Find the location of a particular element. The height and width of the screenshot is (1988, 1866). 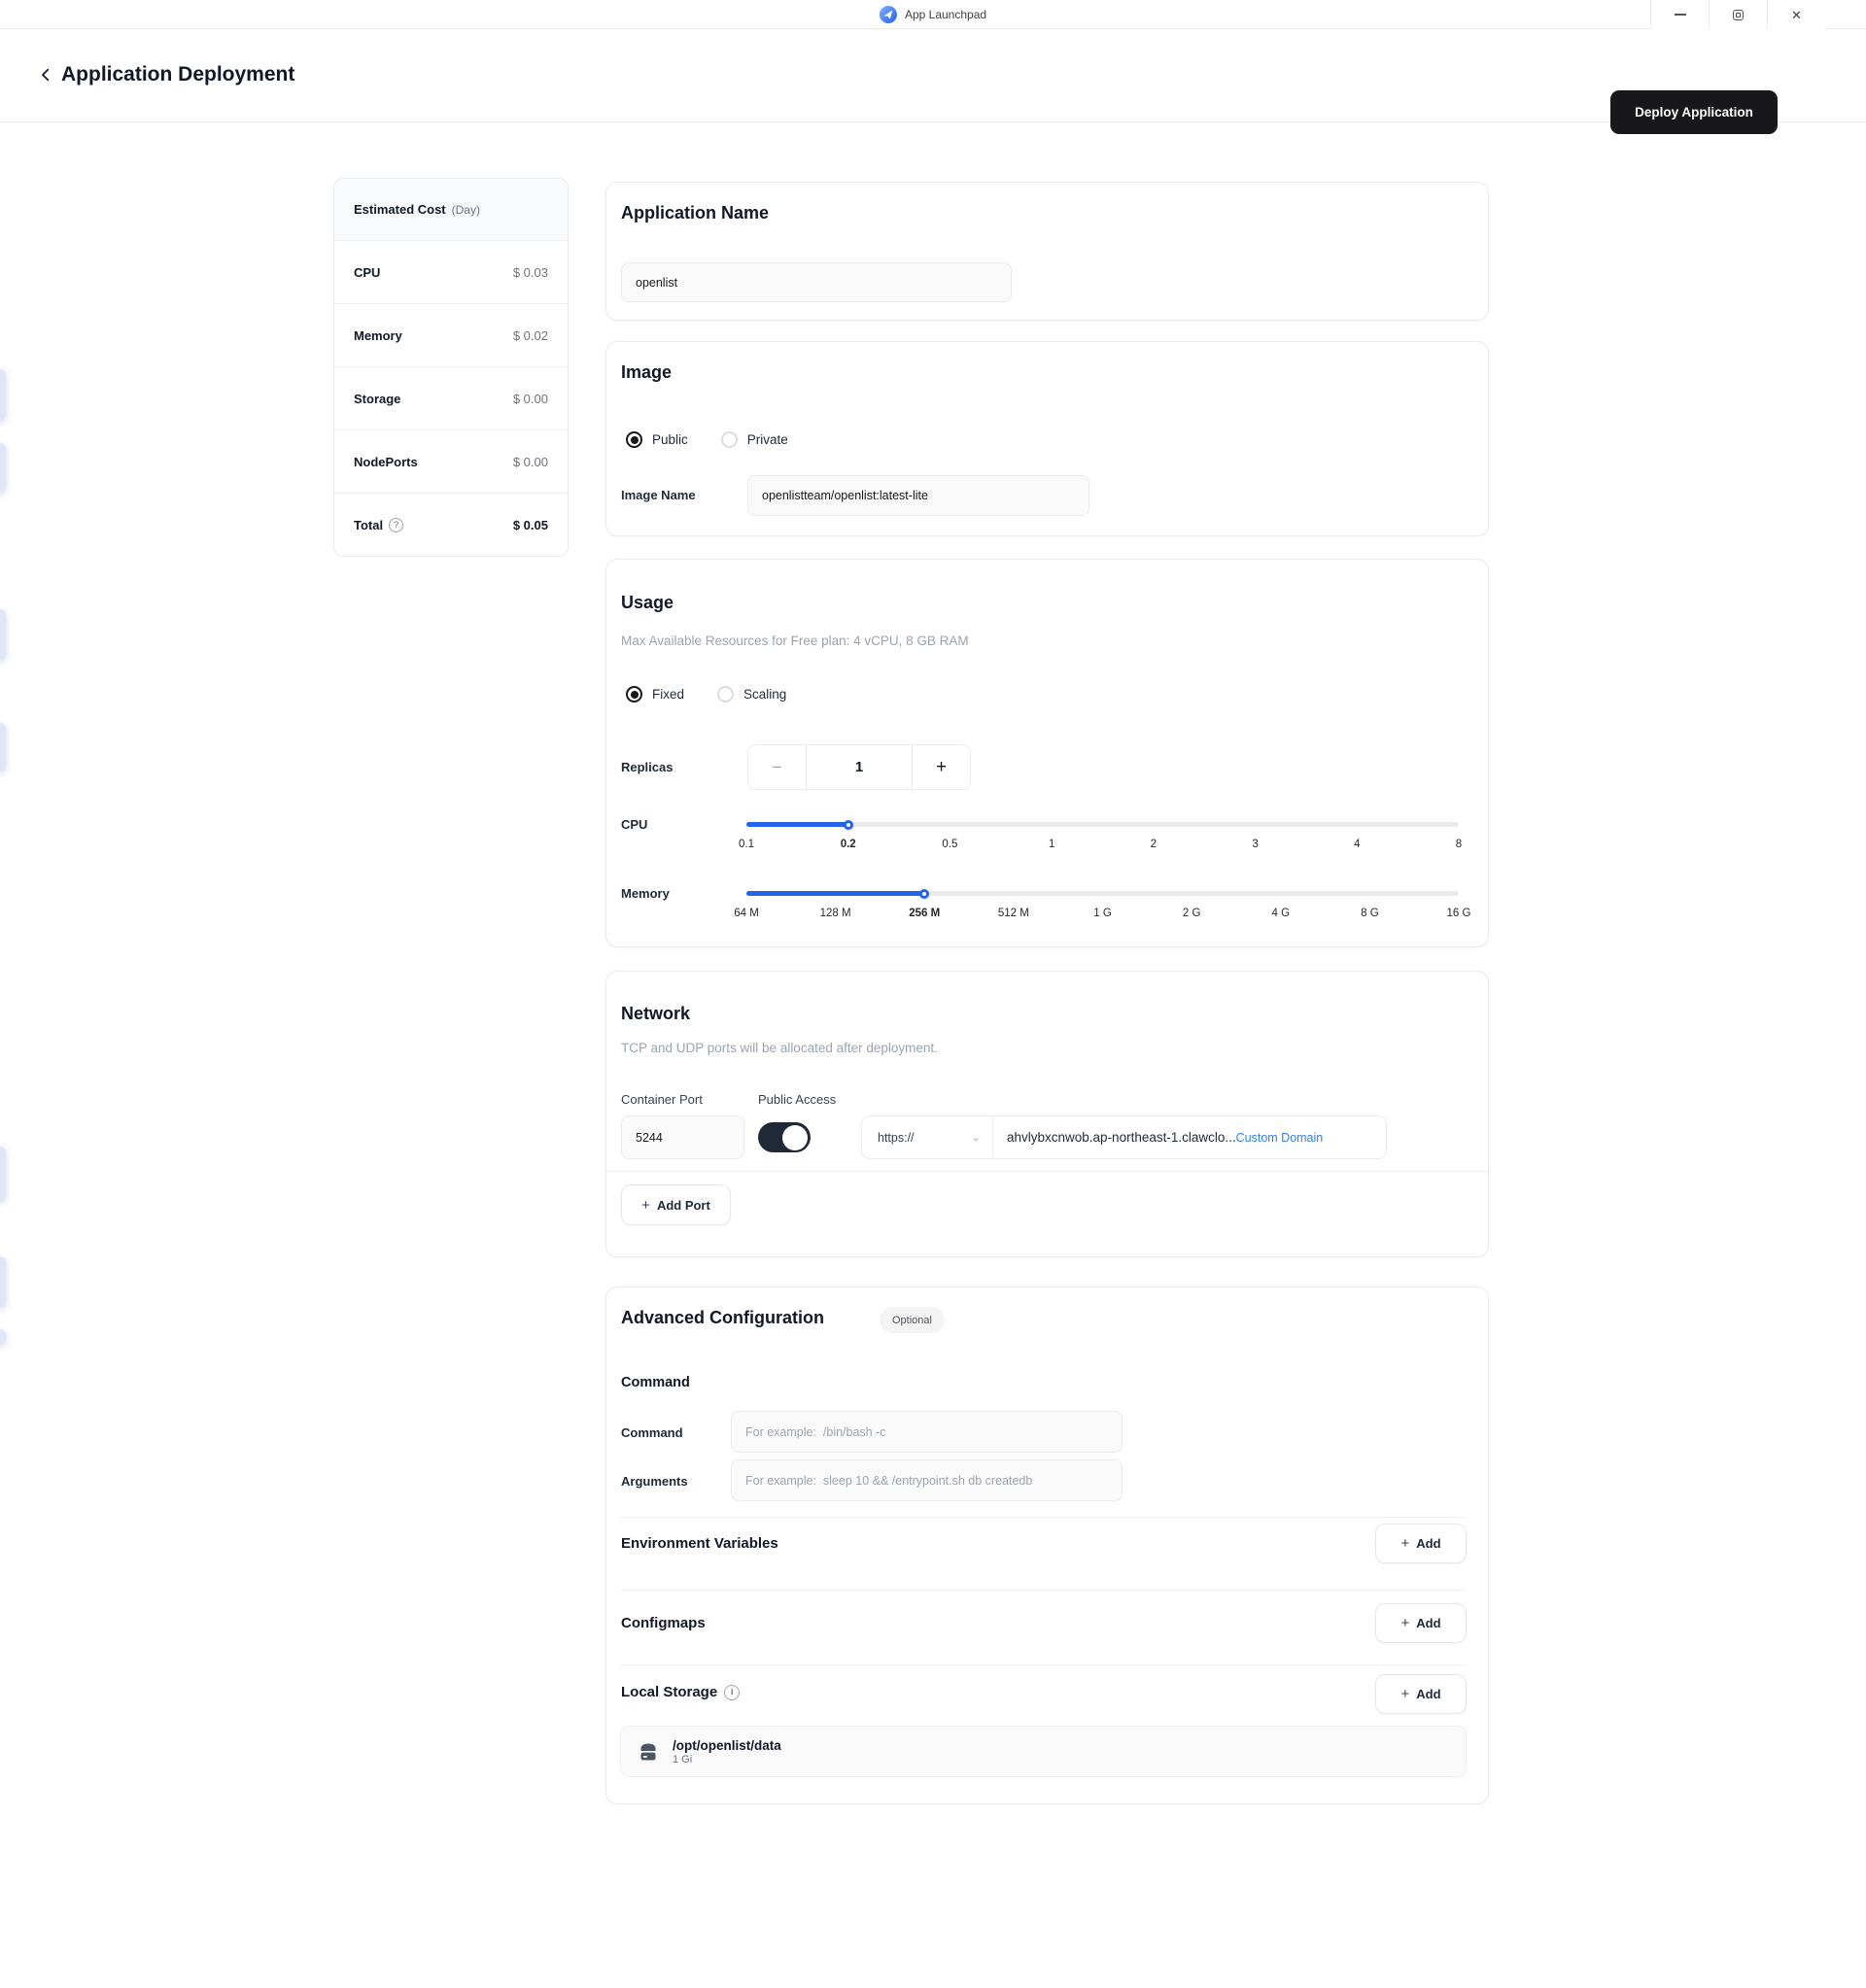

public-access-toggle is located at coordinates (784, 1137).